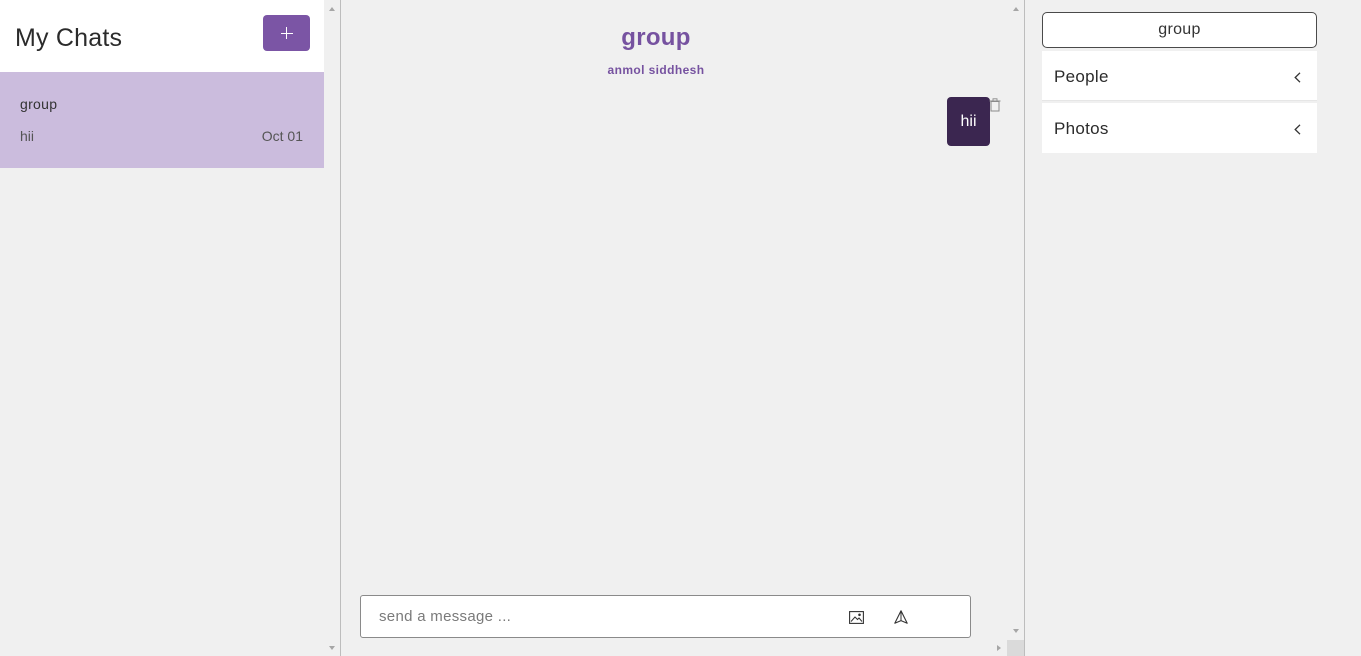  What do you see at coordinates (1081, 76) in the screenshot?
I see `people-section-label: People` at bounding box center [1081, 76].